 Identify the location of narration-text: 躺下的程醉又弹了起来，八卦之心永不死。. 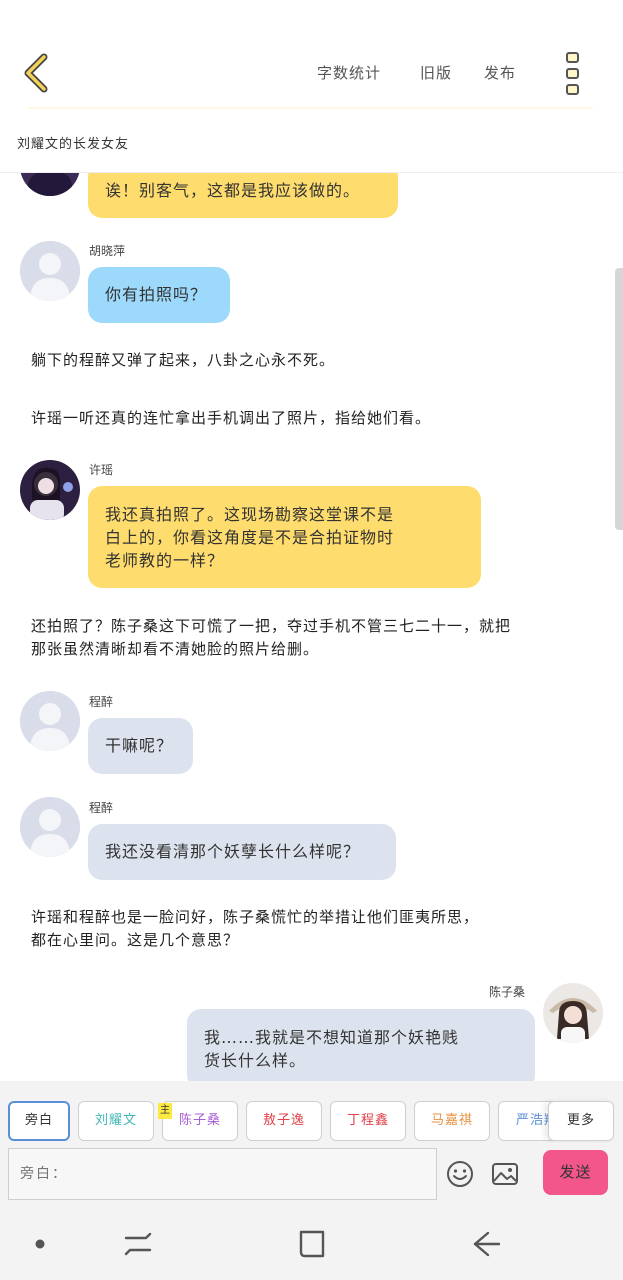
(183, 360).